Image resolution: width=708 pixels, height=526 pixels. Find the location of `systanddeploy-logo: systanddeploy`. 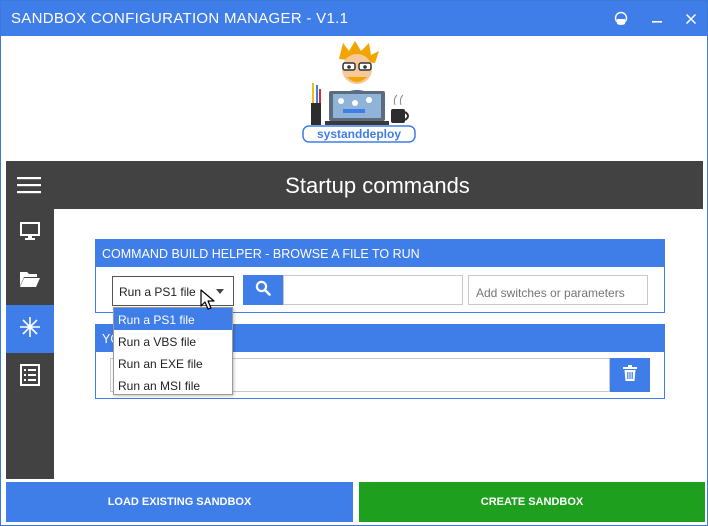

systanddeploy-logo: systanddeploy is located at coordinates (359, 91).